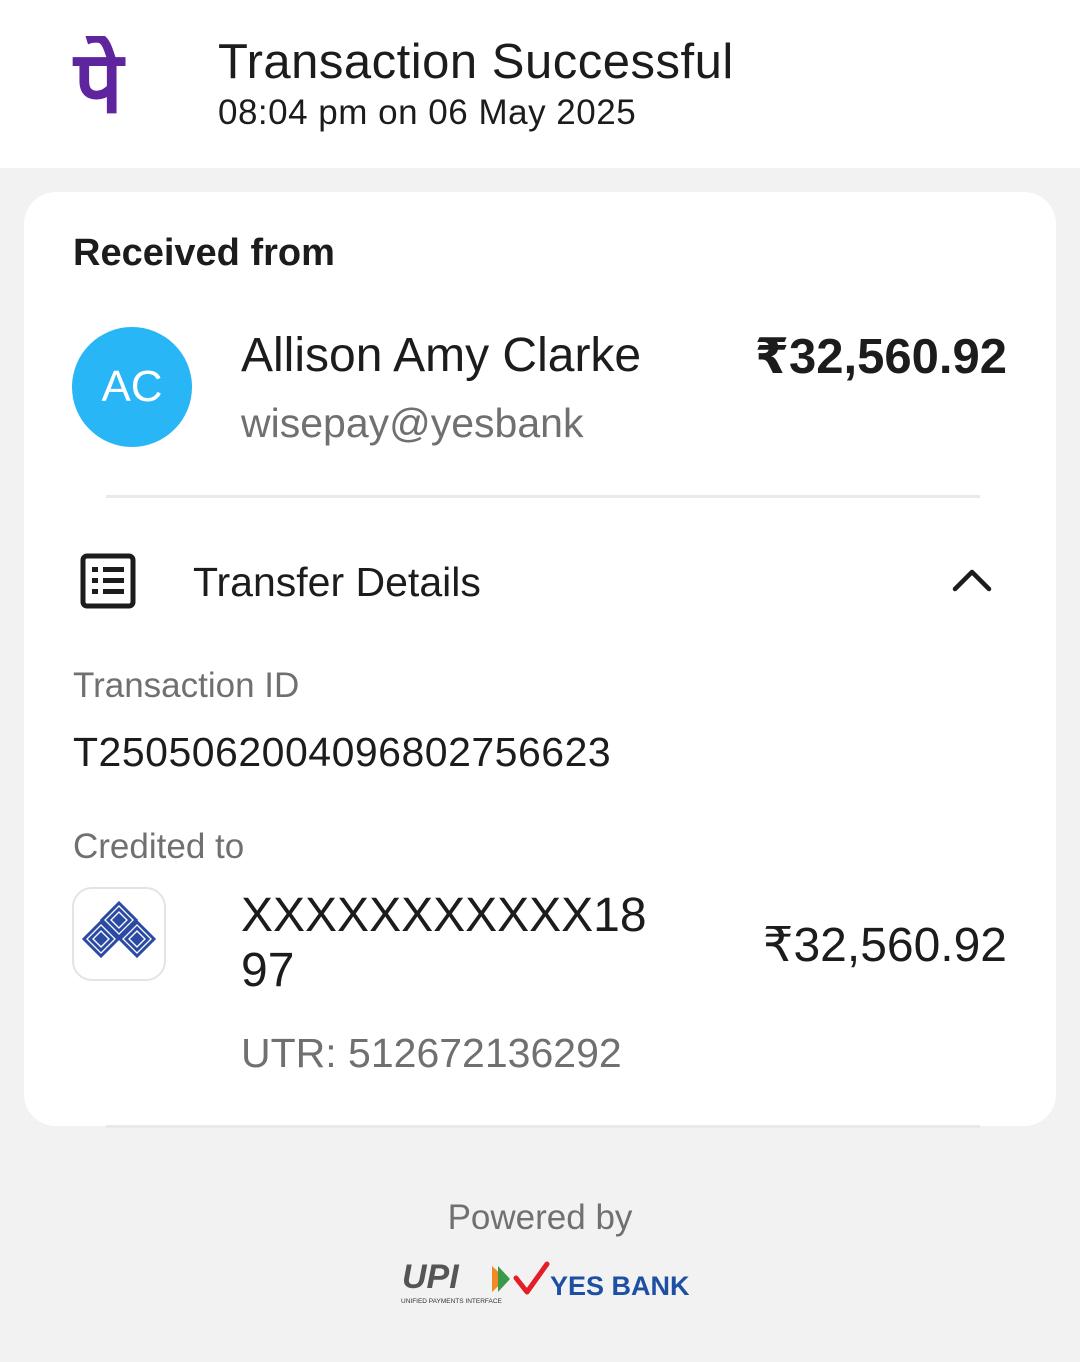 The image size is (1080, 1362). I want to click on phonepe-logo-glyph: पे, so click(99, 82).